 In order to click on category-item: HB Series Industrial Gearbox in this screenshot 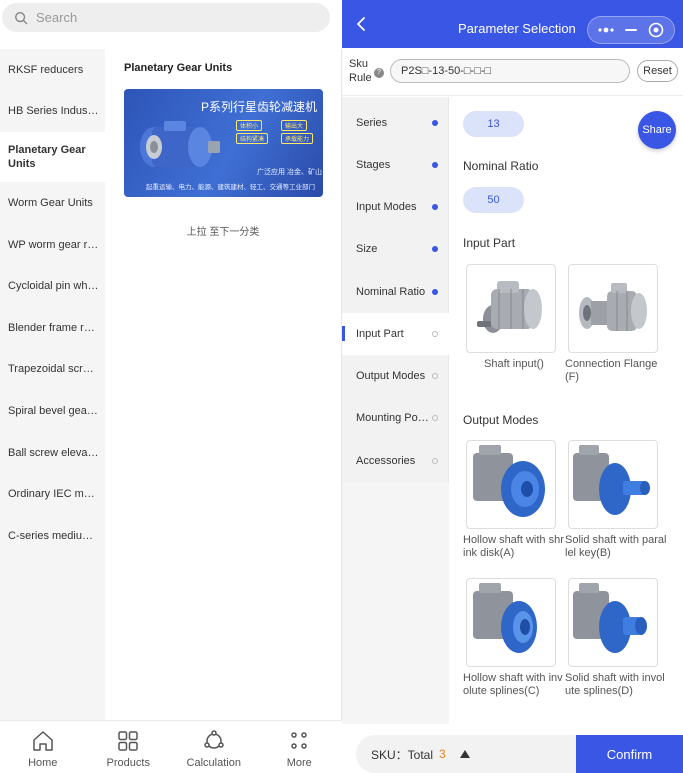, I will do `click(52, 112)`.